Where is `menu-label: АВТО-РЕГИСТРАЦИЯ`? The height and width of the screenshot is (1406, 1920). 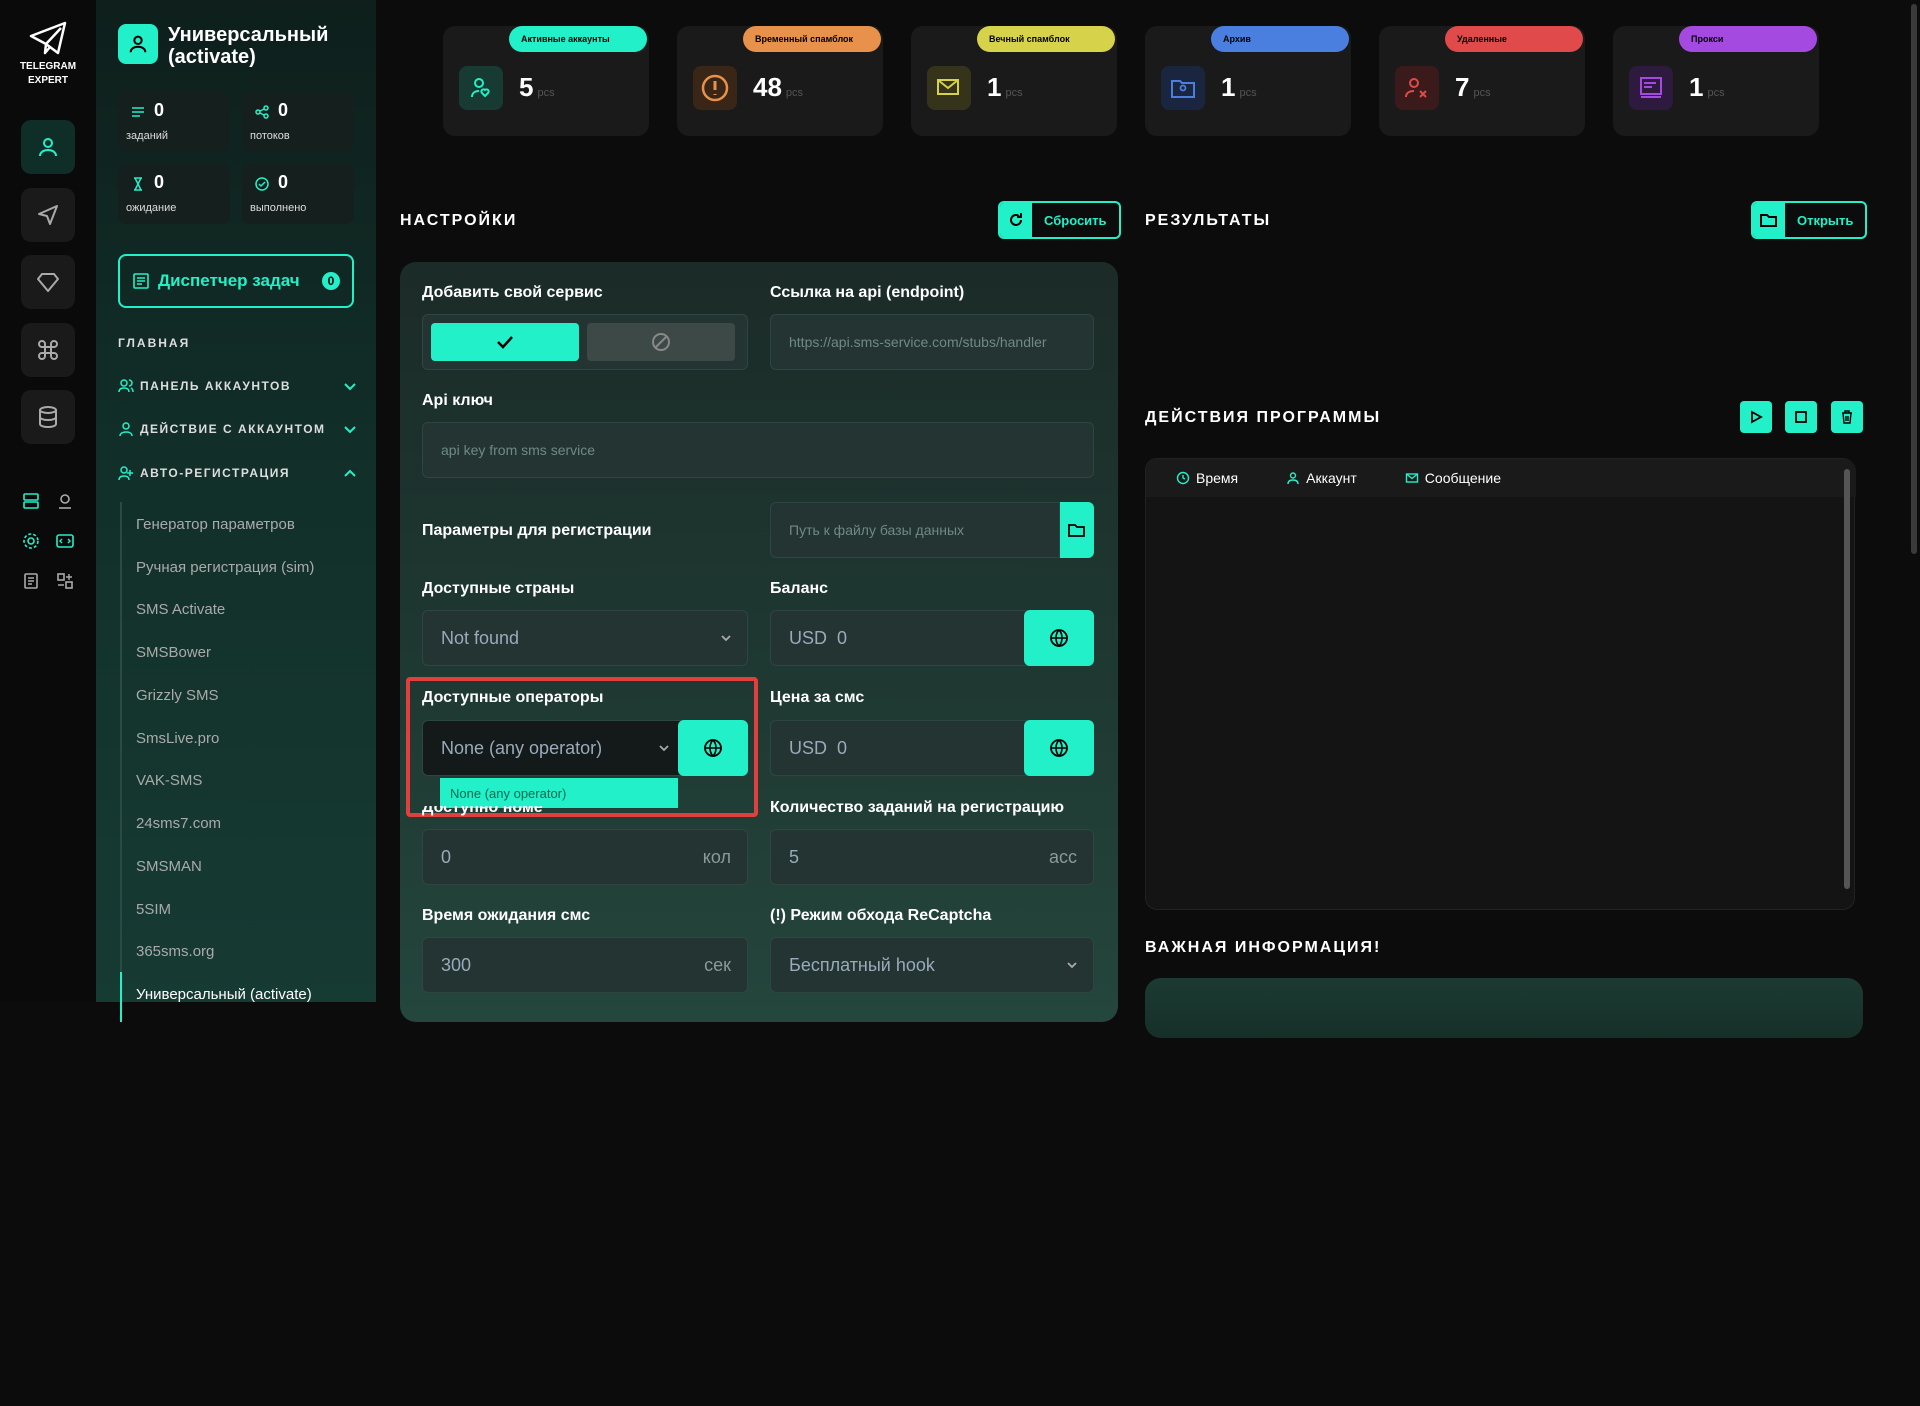 menu-label: АВТО-РЕГИСТРАЦИЯ is located at coordinates (215, 473).